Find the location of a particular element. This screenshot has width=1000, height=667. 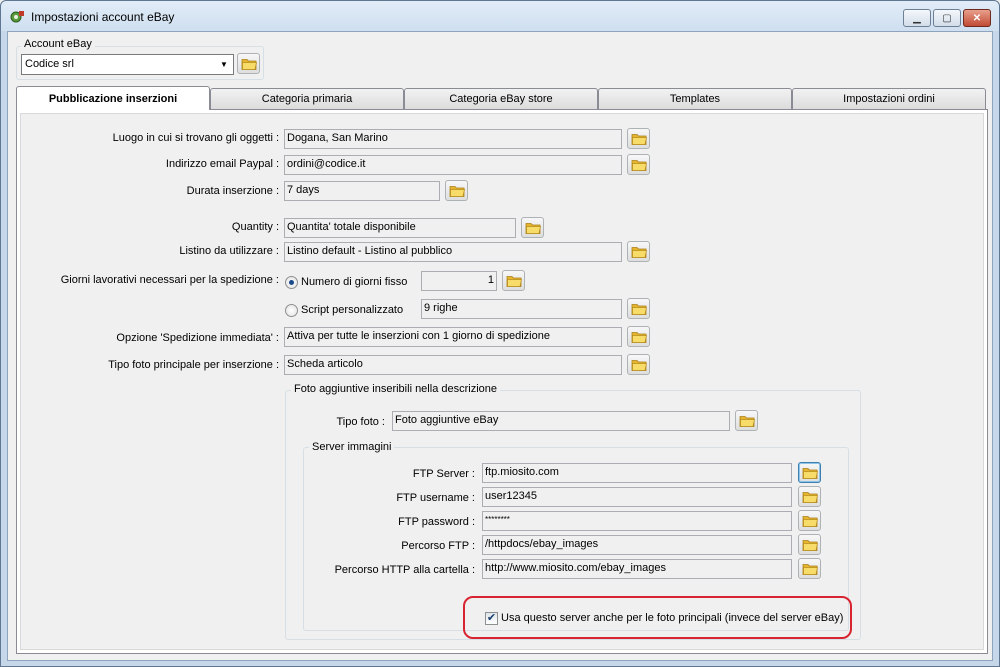

account-select: Codice srl ▼ is located at coordinates (127, 64).